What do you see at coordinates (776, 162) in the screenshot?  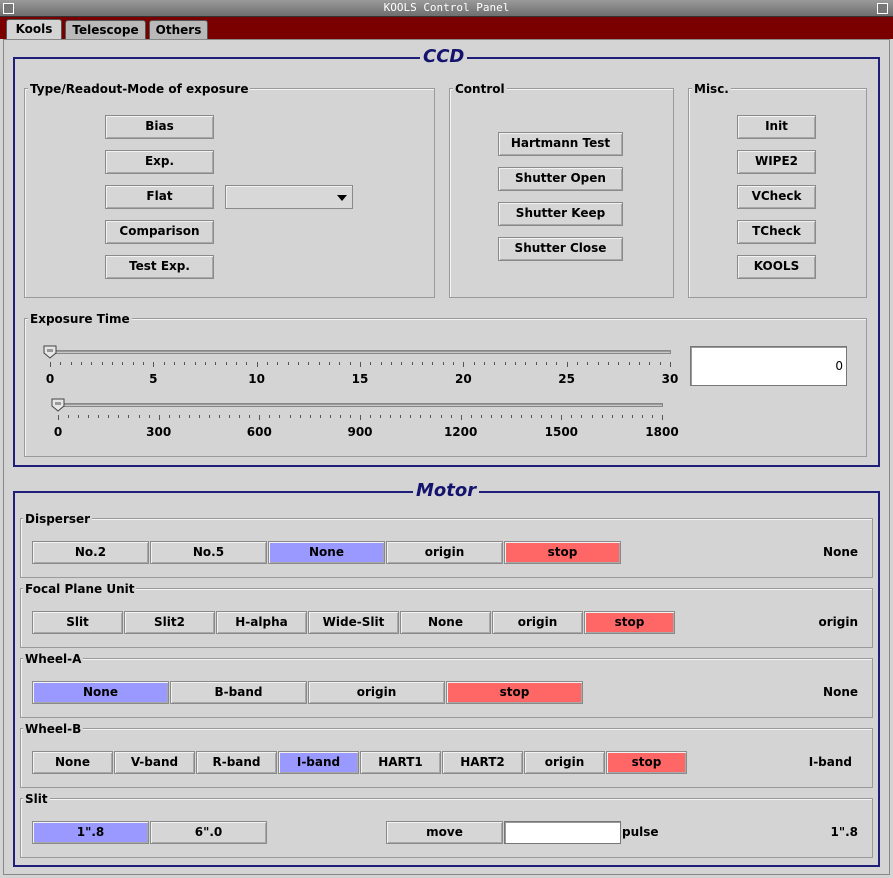 I see `wipe2-button: WIPE2` at bounding box center [776, 162].